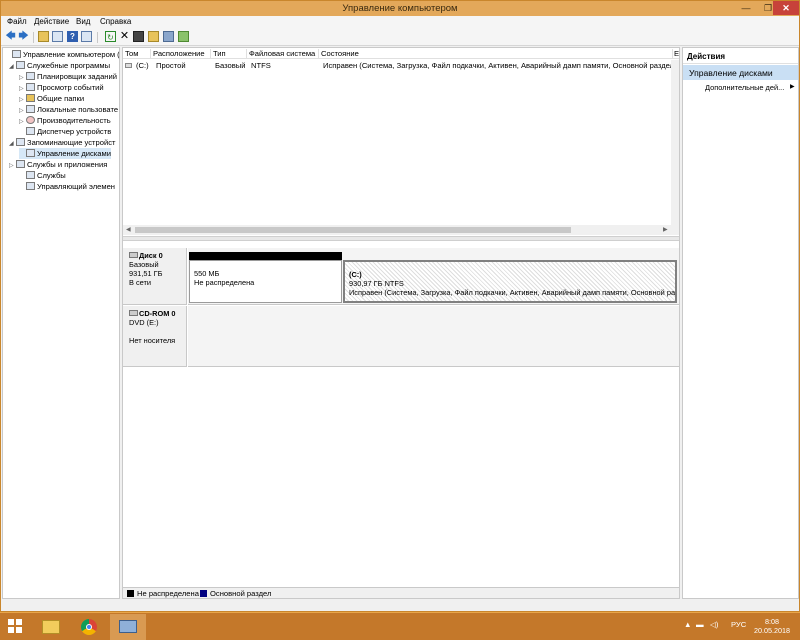  Describe the element at coordinates (182, 54) in the screenshot. I see `column-header-layout: Расположение` at that location.